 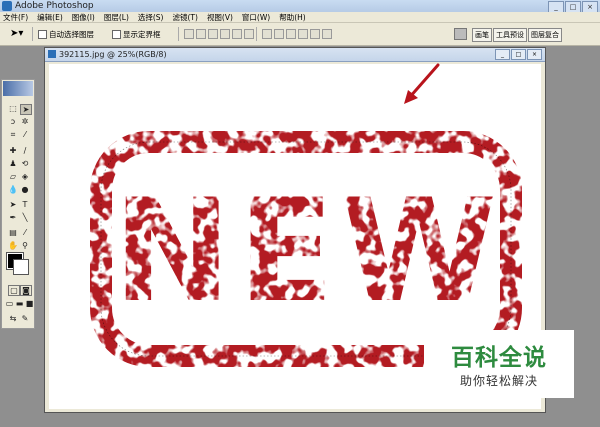 What do you see at coordinates (113, 54) in the screenshot?
I see `document-title: 392115.jpg @ 25%(RGB/8)` at bounding box center [113, 54].